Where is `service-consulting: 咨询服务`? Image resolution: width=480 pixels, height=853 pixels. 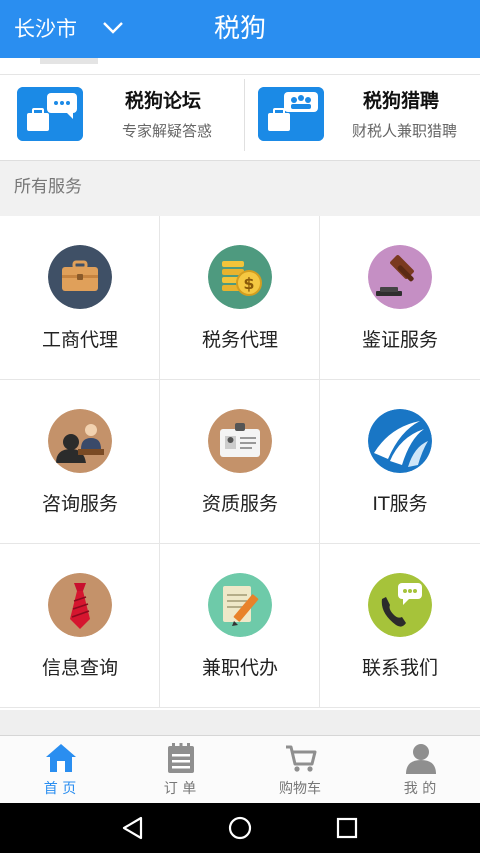 service-consulting: 咨询服务 is located at coordinates (80, 462).